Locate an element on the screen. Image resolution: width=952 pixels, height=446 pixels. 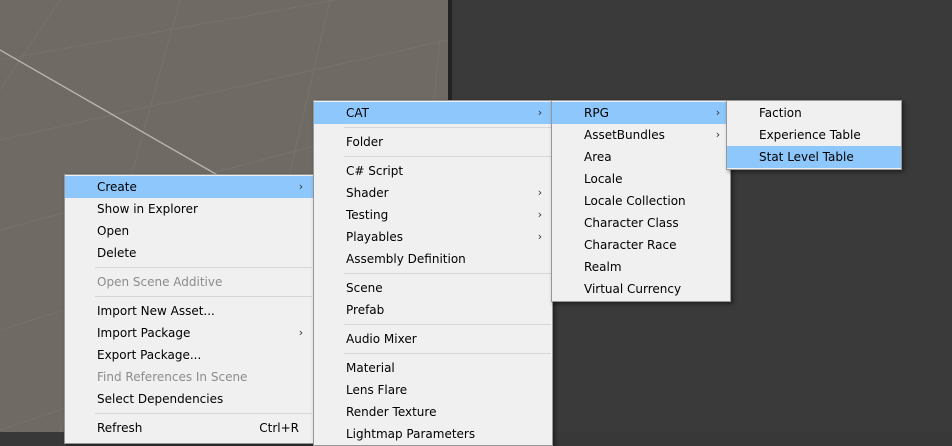
menu-item-import-package: Import Package › is located at coordinates (189, 333).